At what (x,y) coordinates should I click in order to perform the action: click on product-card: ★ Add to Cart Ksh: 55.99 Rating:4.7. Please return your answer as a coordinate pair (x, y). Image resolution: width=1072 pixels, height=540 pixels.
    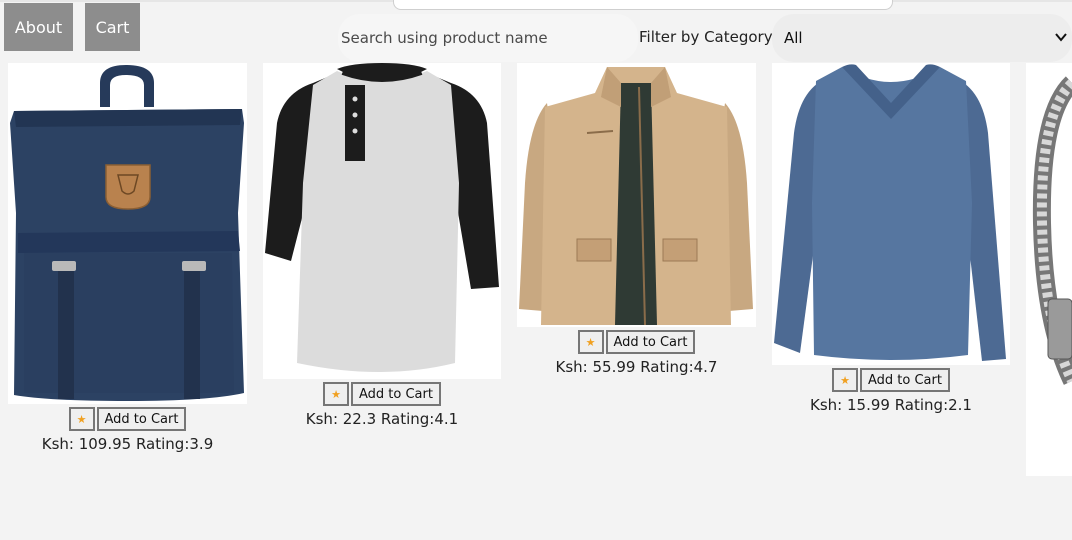
    Looking at the image, I should click on (636, 219).